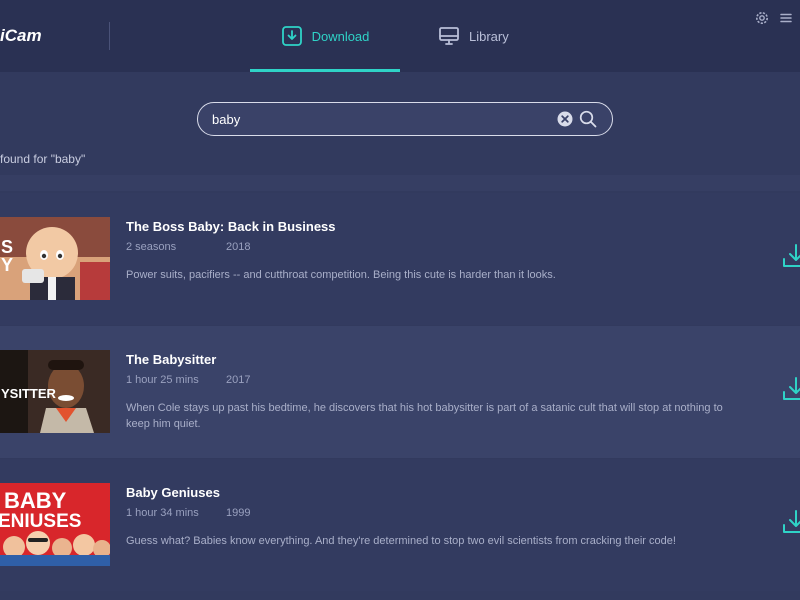  What do you see at coordinates (171, 359) in the screenshot?
I see `result-title: The Babysitter` at bounding box center [171, 359].